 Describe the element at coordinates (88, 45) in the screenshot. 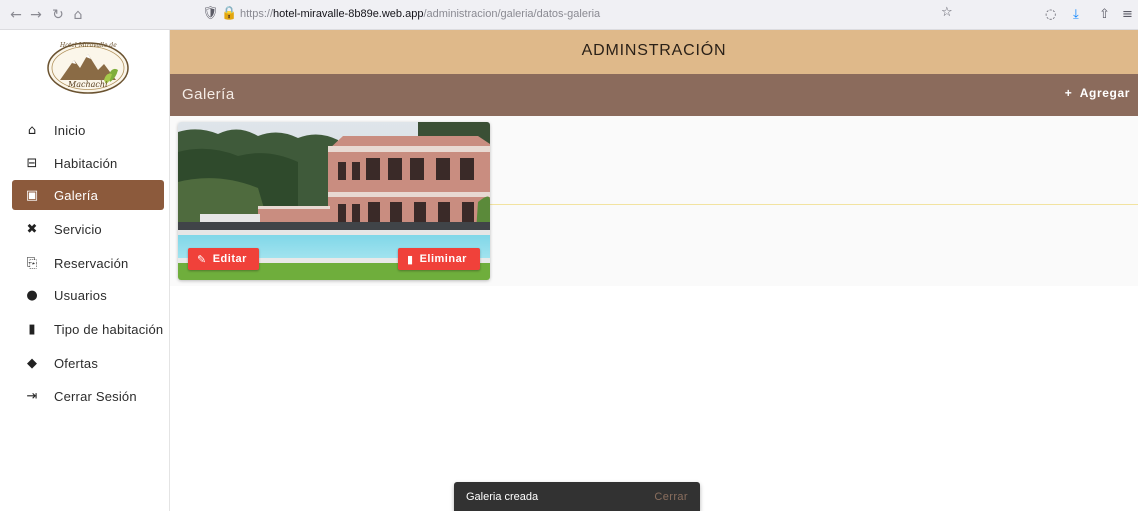

I see `logo-text-top: Hotel Miravalle de` at that location.